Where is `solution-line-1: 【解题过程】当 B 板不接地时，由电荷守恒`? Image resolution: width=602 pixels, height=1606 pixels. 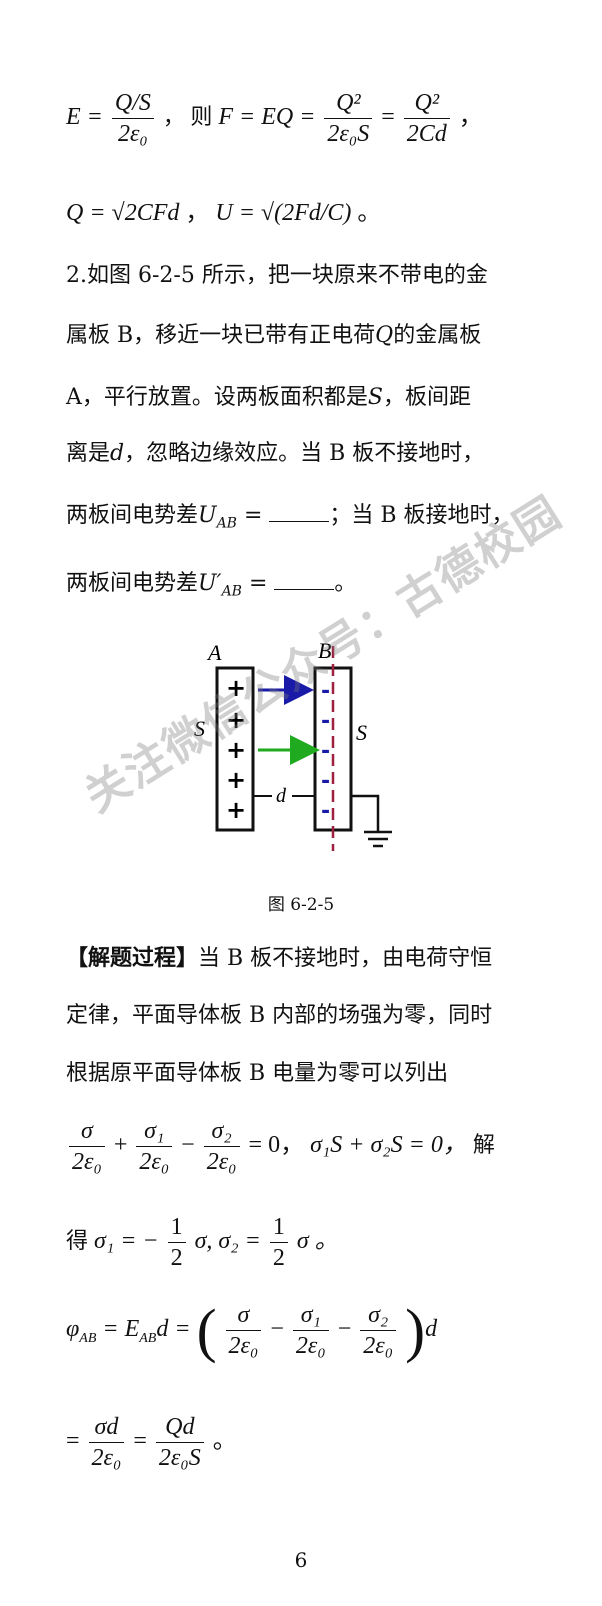
solution-line-1: 【解题过程】当 B 板不接地时，由电荷守恒 is located at coordinates (301, 958).